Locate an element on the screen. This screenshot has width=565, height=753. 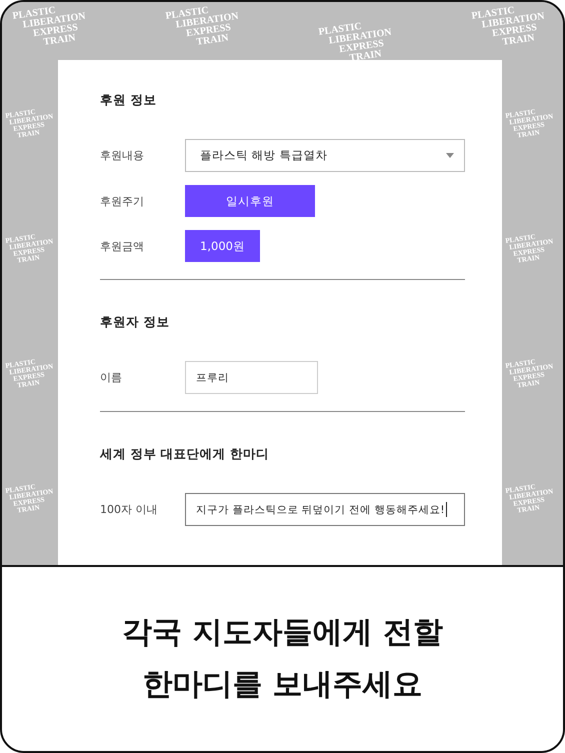
section-heading: 후원 정보 is located at coordinates (129, 100).